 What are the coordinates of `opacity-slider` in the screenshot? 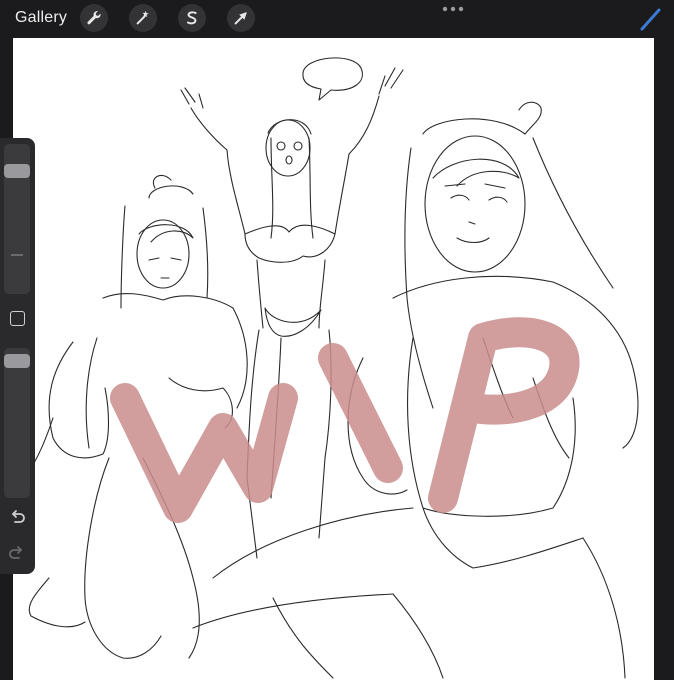 It's located at (17, 423).